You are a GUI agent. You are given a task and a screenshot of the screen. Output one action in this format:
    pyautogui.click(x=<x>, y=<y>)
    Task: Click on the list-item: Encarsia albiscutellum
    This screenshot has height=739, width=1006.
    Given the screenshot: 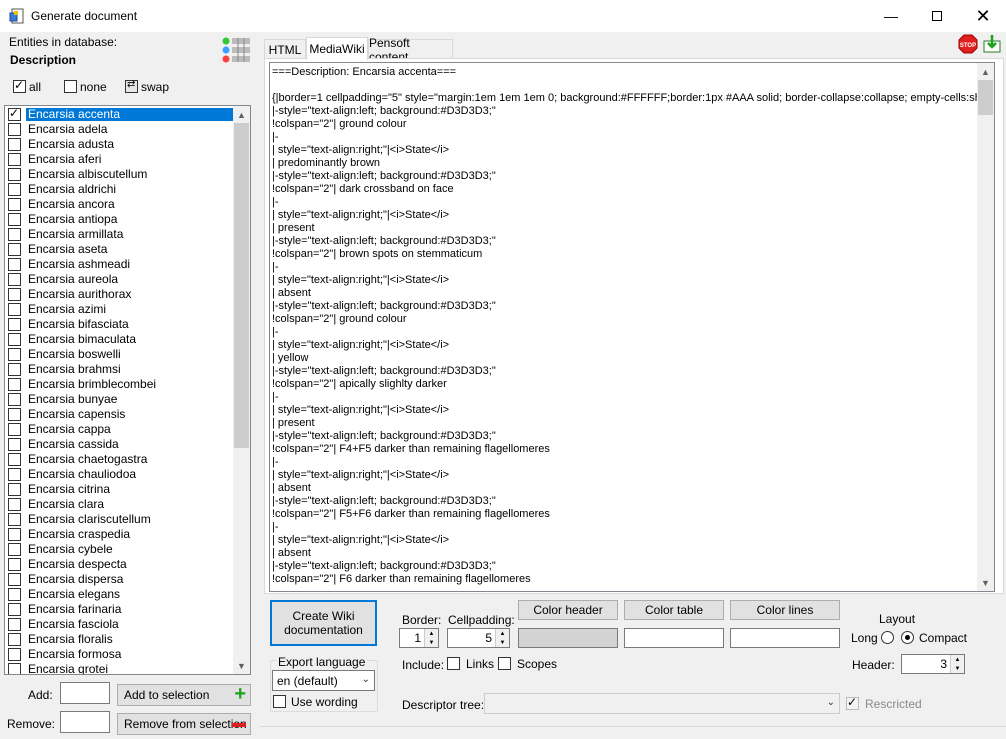 What is the action you would take?
    pyautogui.click(x=120, y=174)
    